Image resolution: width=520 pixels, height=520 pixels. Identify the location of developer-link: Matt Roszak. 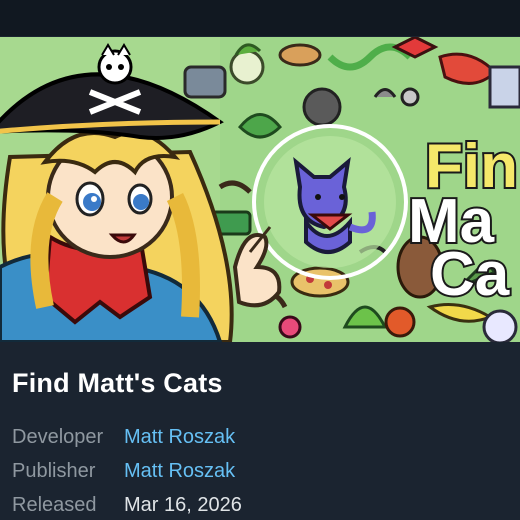
(179, 437).